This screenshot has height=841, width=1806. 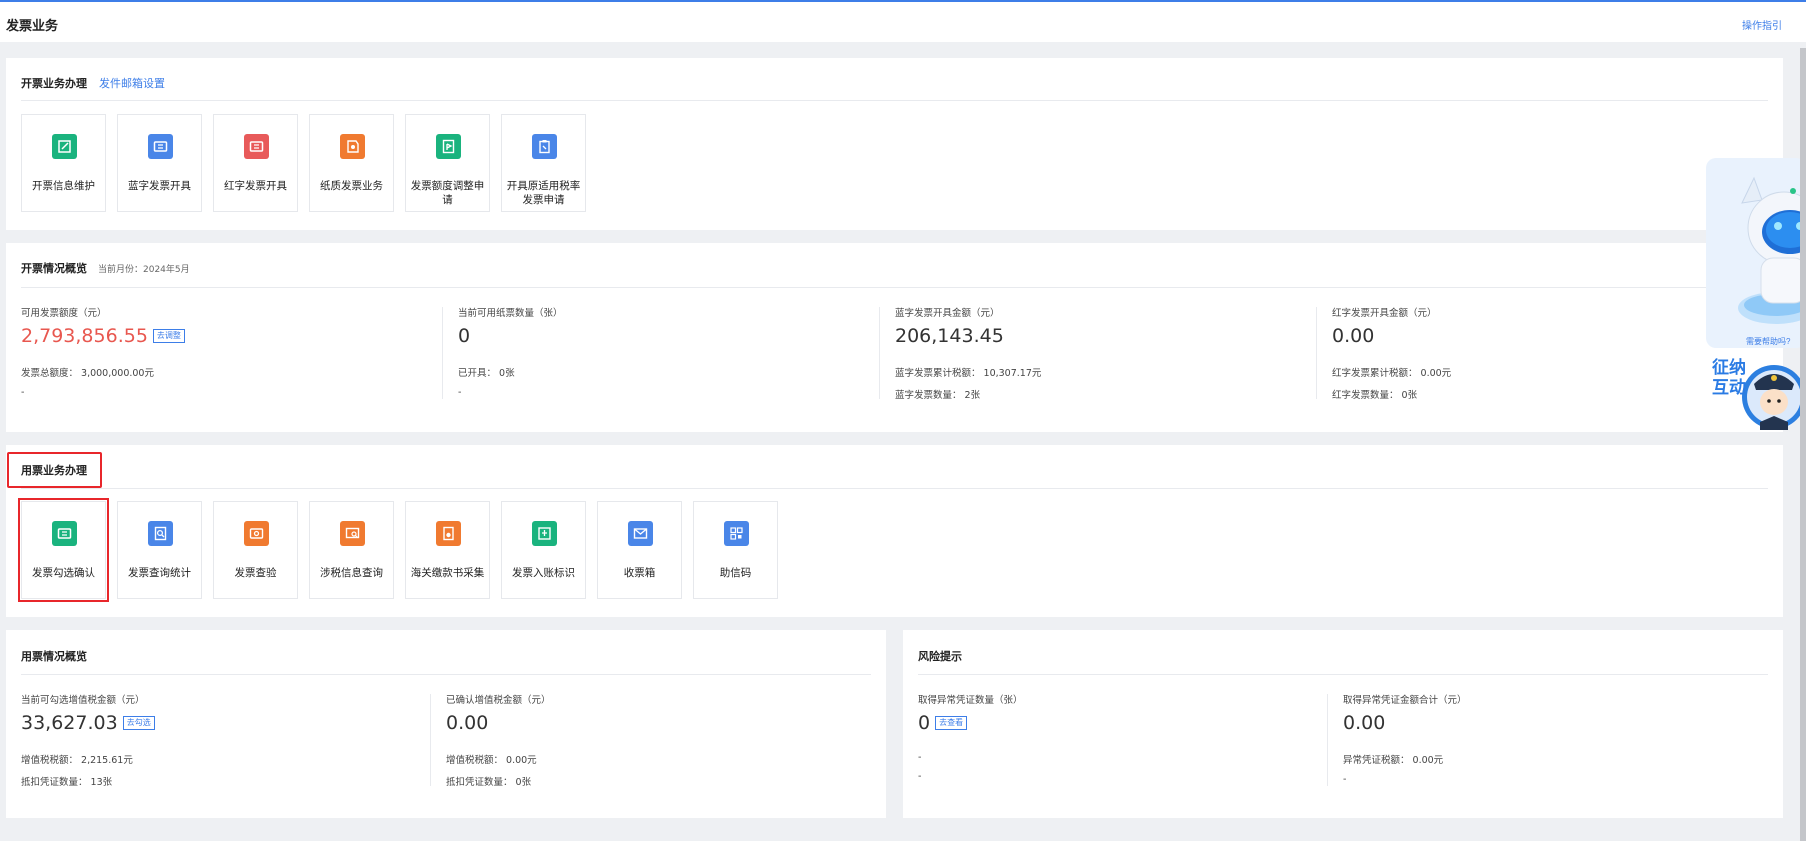 What do you see at coordinates (951, 723) in the screenshot?
I see `stat-action-button: 去查看` at bounding box center [951, 723].